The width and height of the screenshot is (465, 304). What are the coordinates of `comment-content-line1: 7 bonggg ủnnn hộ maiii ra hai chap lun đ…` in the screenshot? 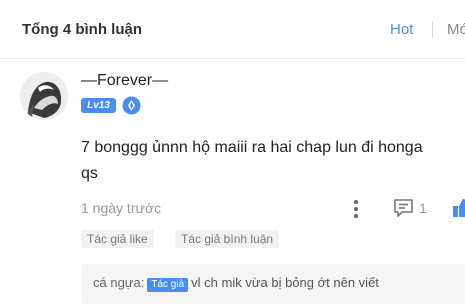 It's located at (252, 147).